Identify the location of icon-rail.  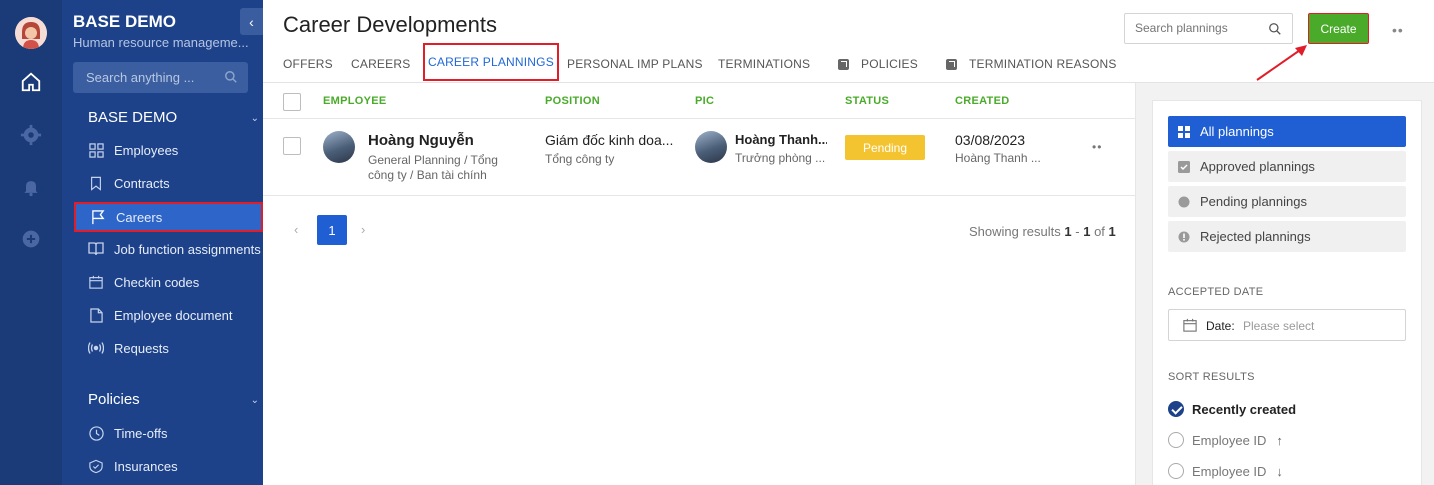
(31, 242).